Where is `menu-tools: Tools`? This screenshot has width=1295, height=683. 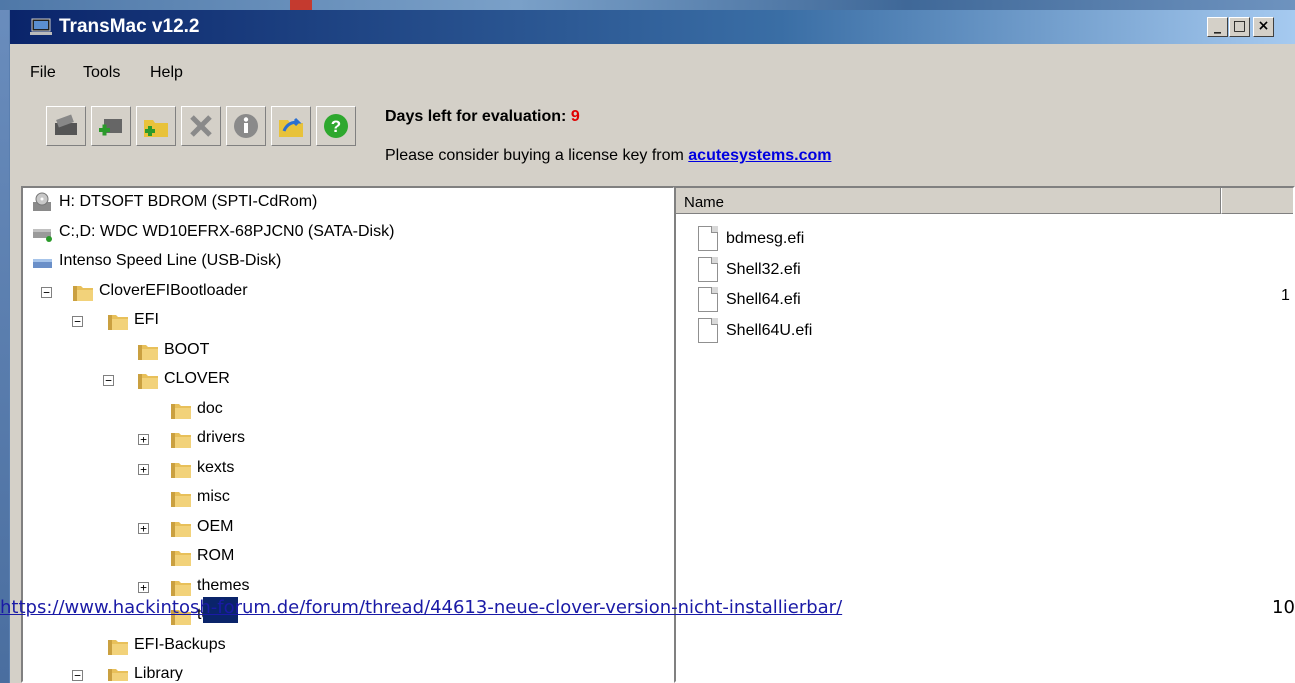 menu-tools: Tools is located at coordinates (101, 73).